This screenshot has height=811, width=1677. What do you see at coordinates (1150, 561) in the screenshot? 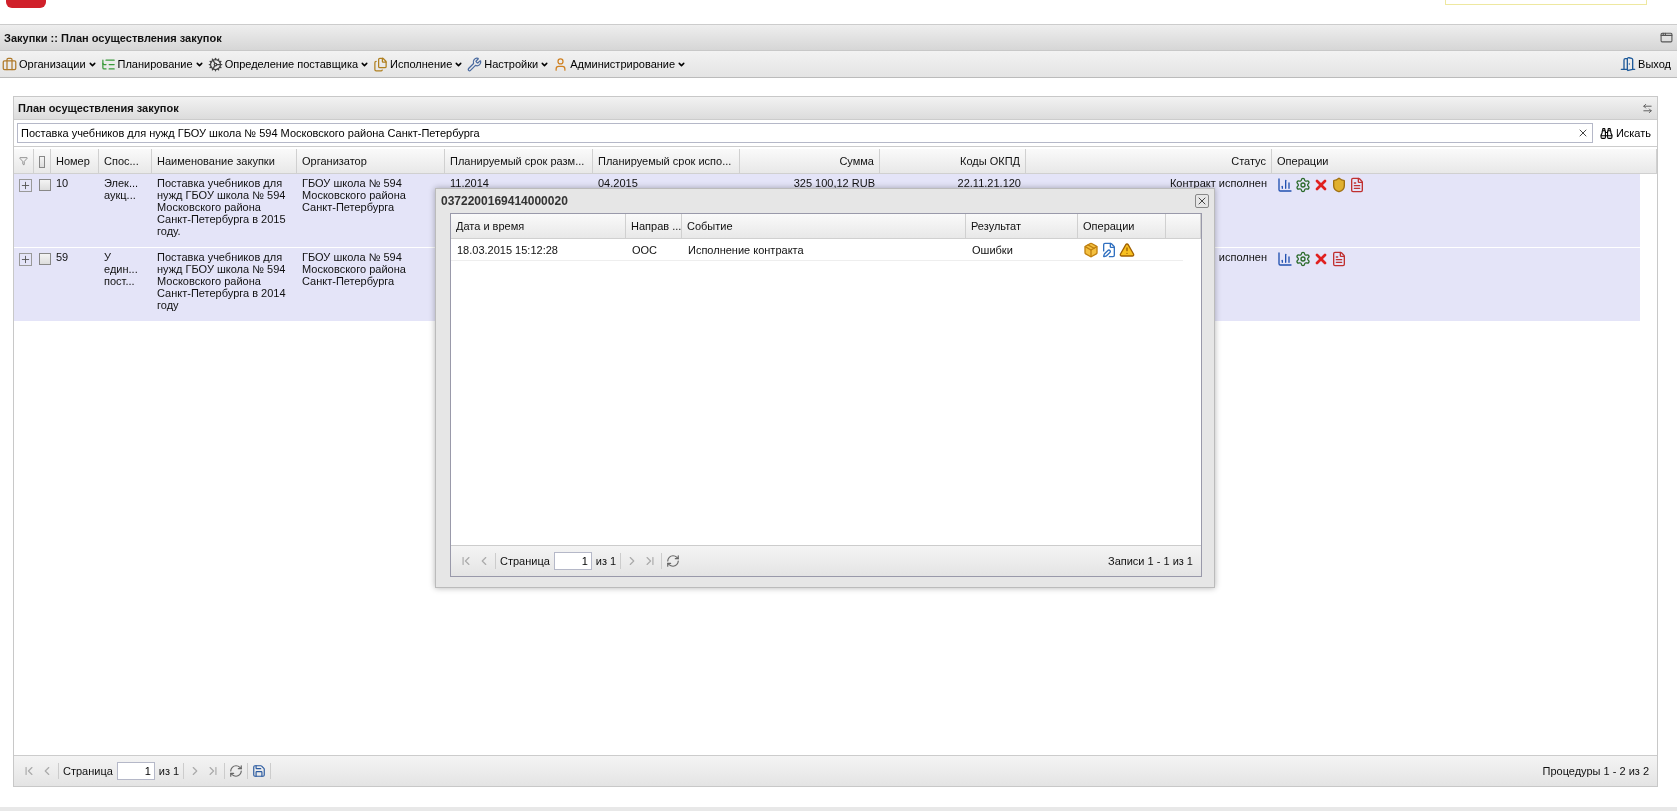
I see `records-summary: Записи 1 - 1 из 1` at bounding box center [1150, 561].